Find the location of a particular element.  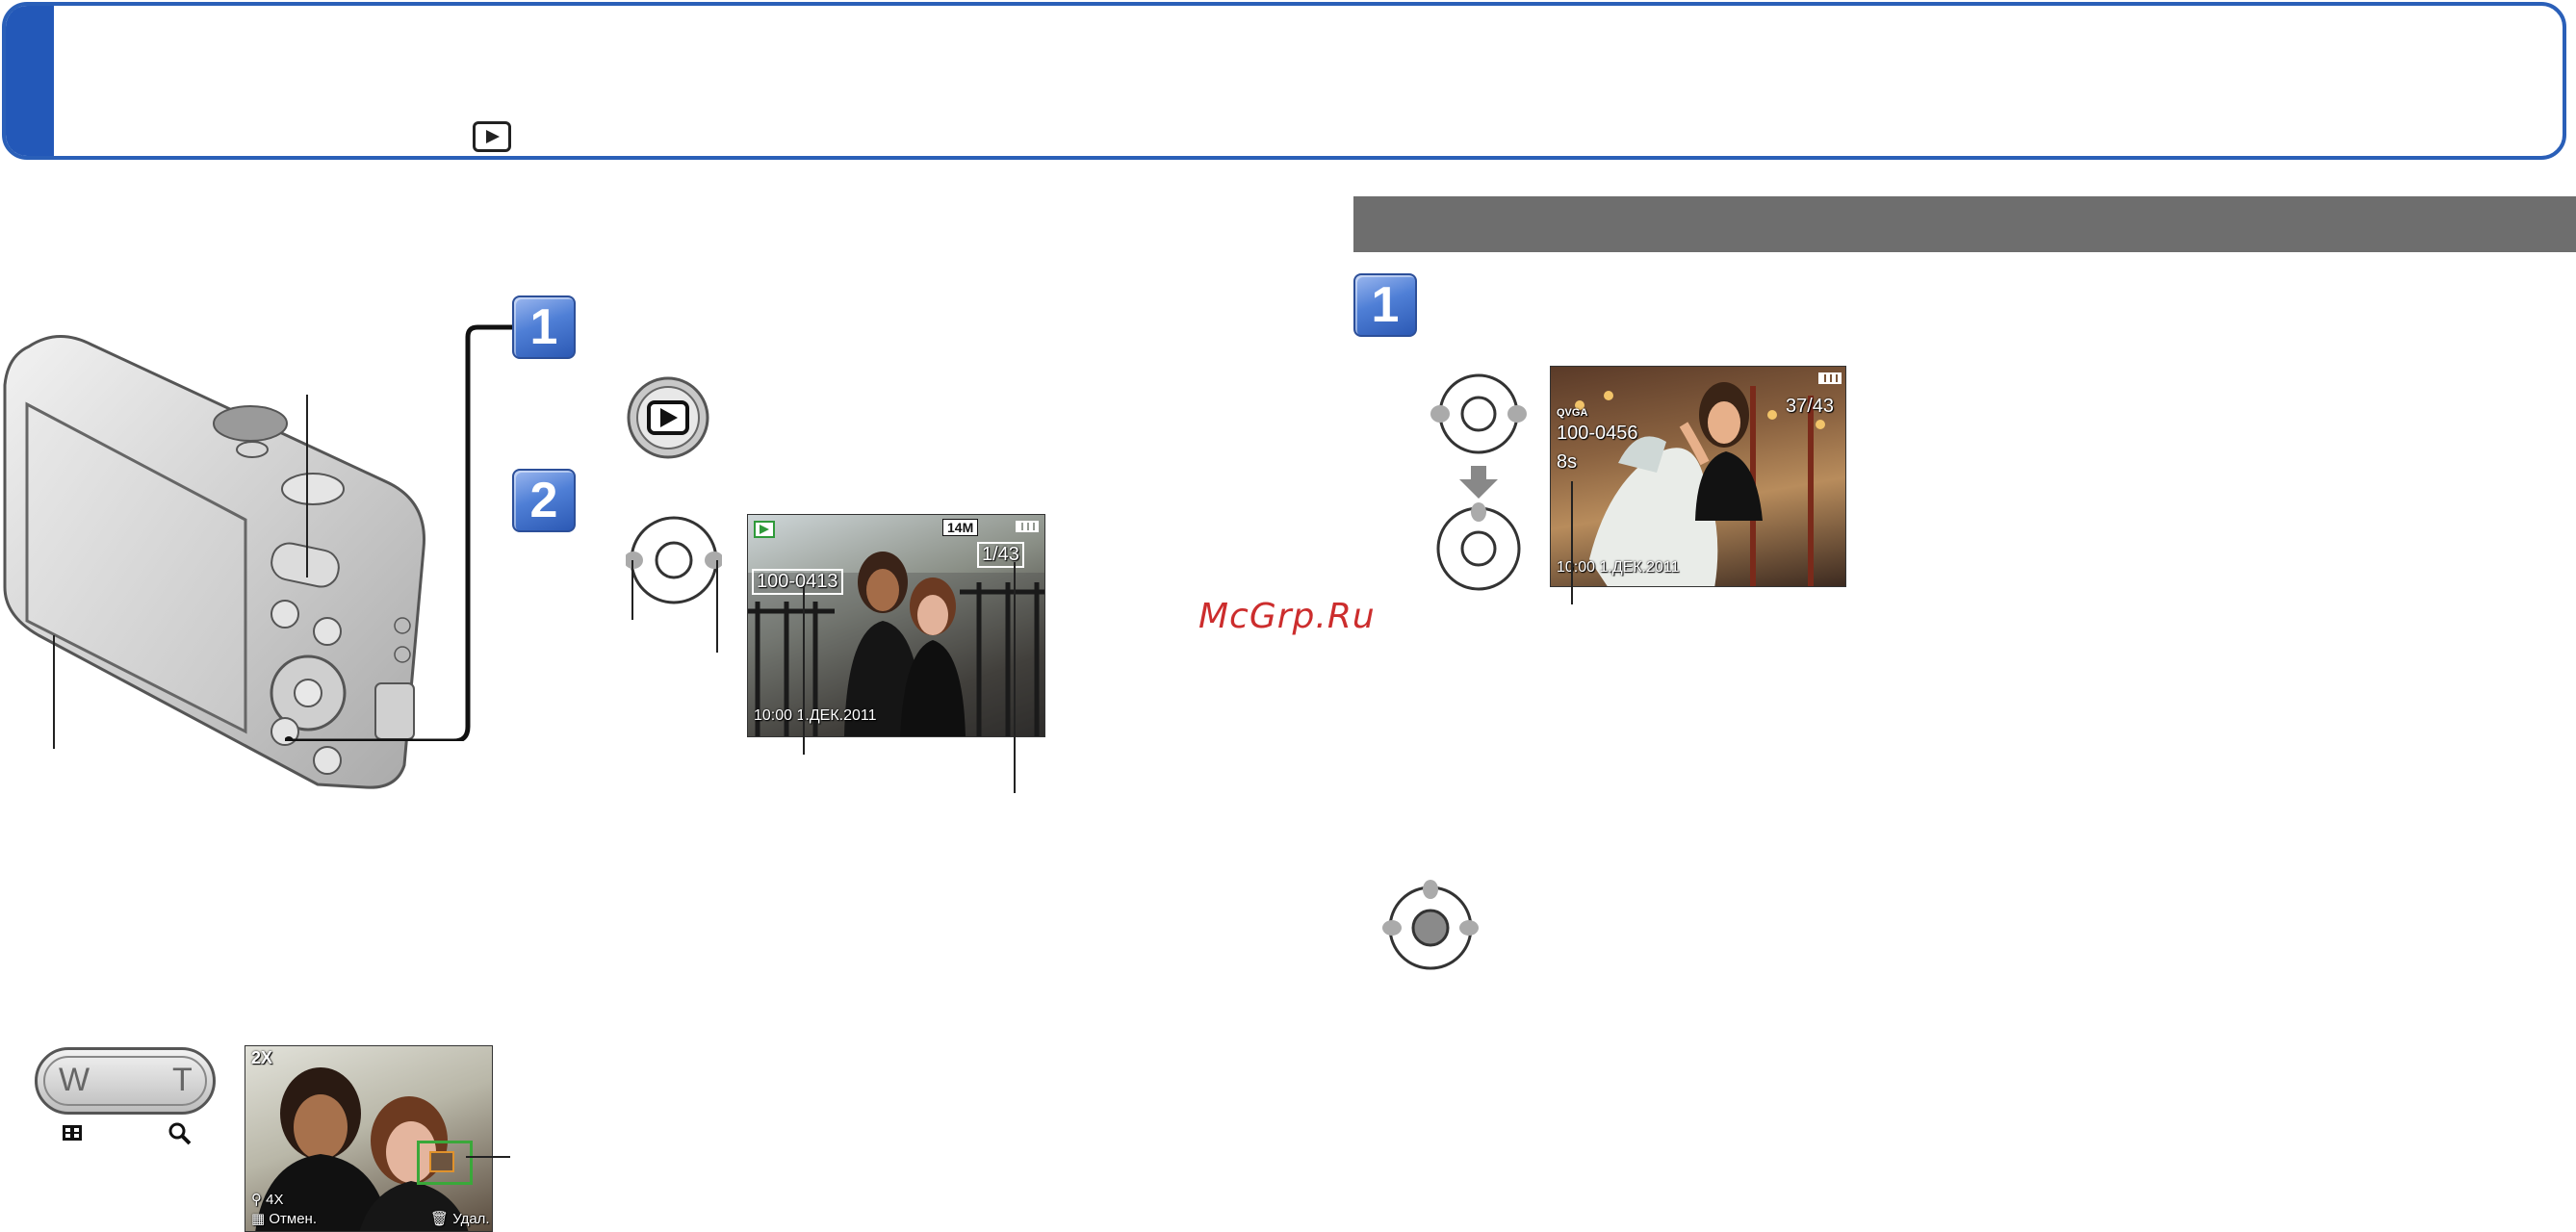

magnify-hint: ⚲ 4X is located at coordinates (267, 1199).